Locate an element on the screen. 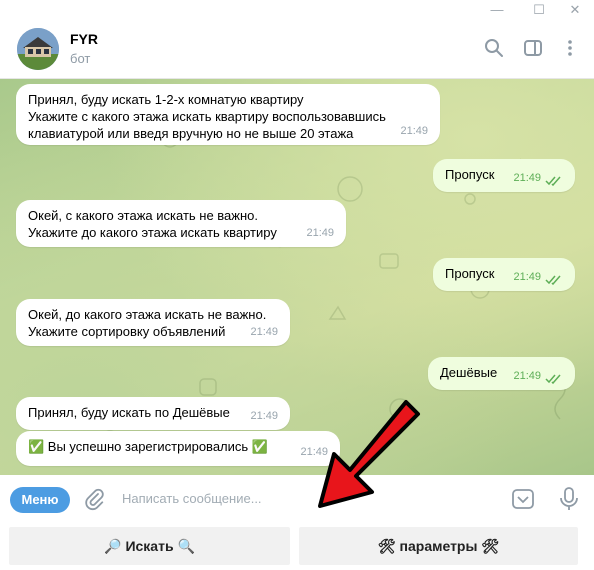 The width and height of the screenshot is (594, 570). incoming-message: ✅ Вы успешно зарегистрировались ✅ 21:49 is located at coordinates (178, 448).